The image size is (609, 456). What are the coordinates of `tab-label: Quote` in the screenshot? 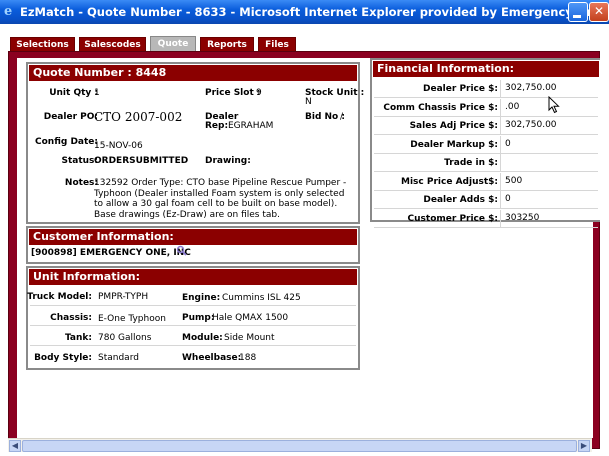 It's located at (173, 44).